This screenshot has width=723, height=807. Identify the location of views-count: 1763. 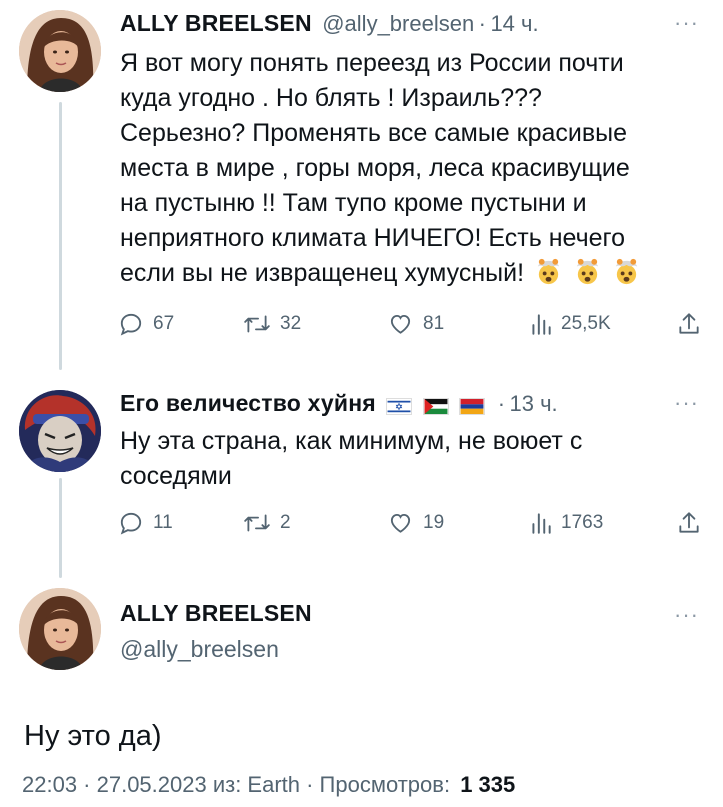
(582, 522).